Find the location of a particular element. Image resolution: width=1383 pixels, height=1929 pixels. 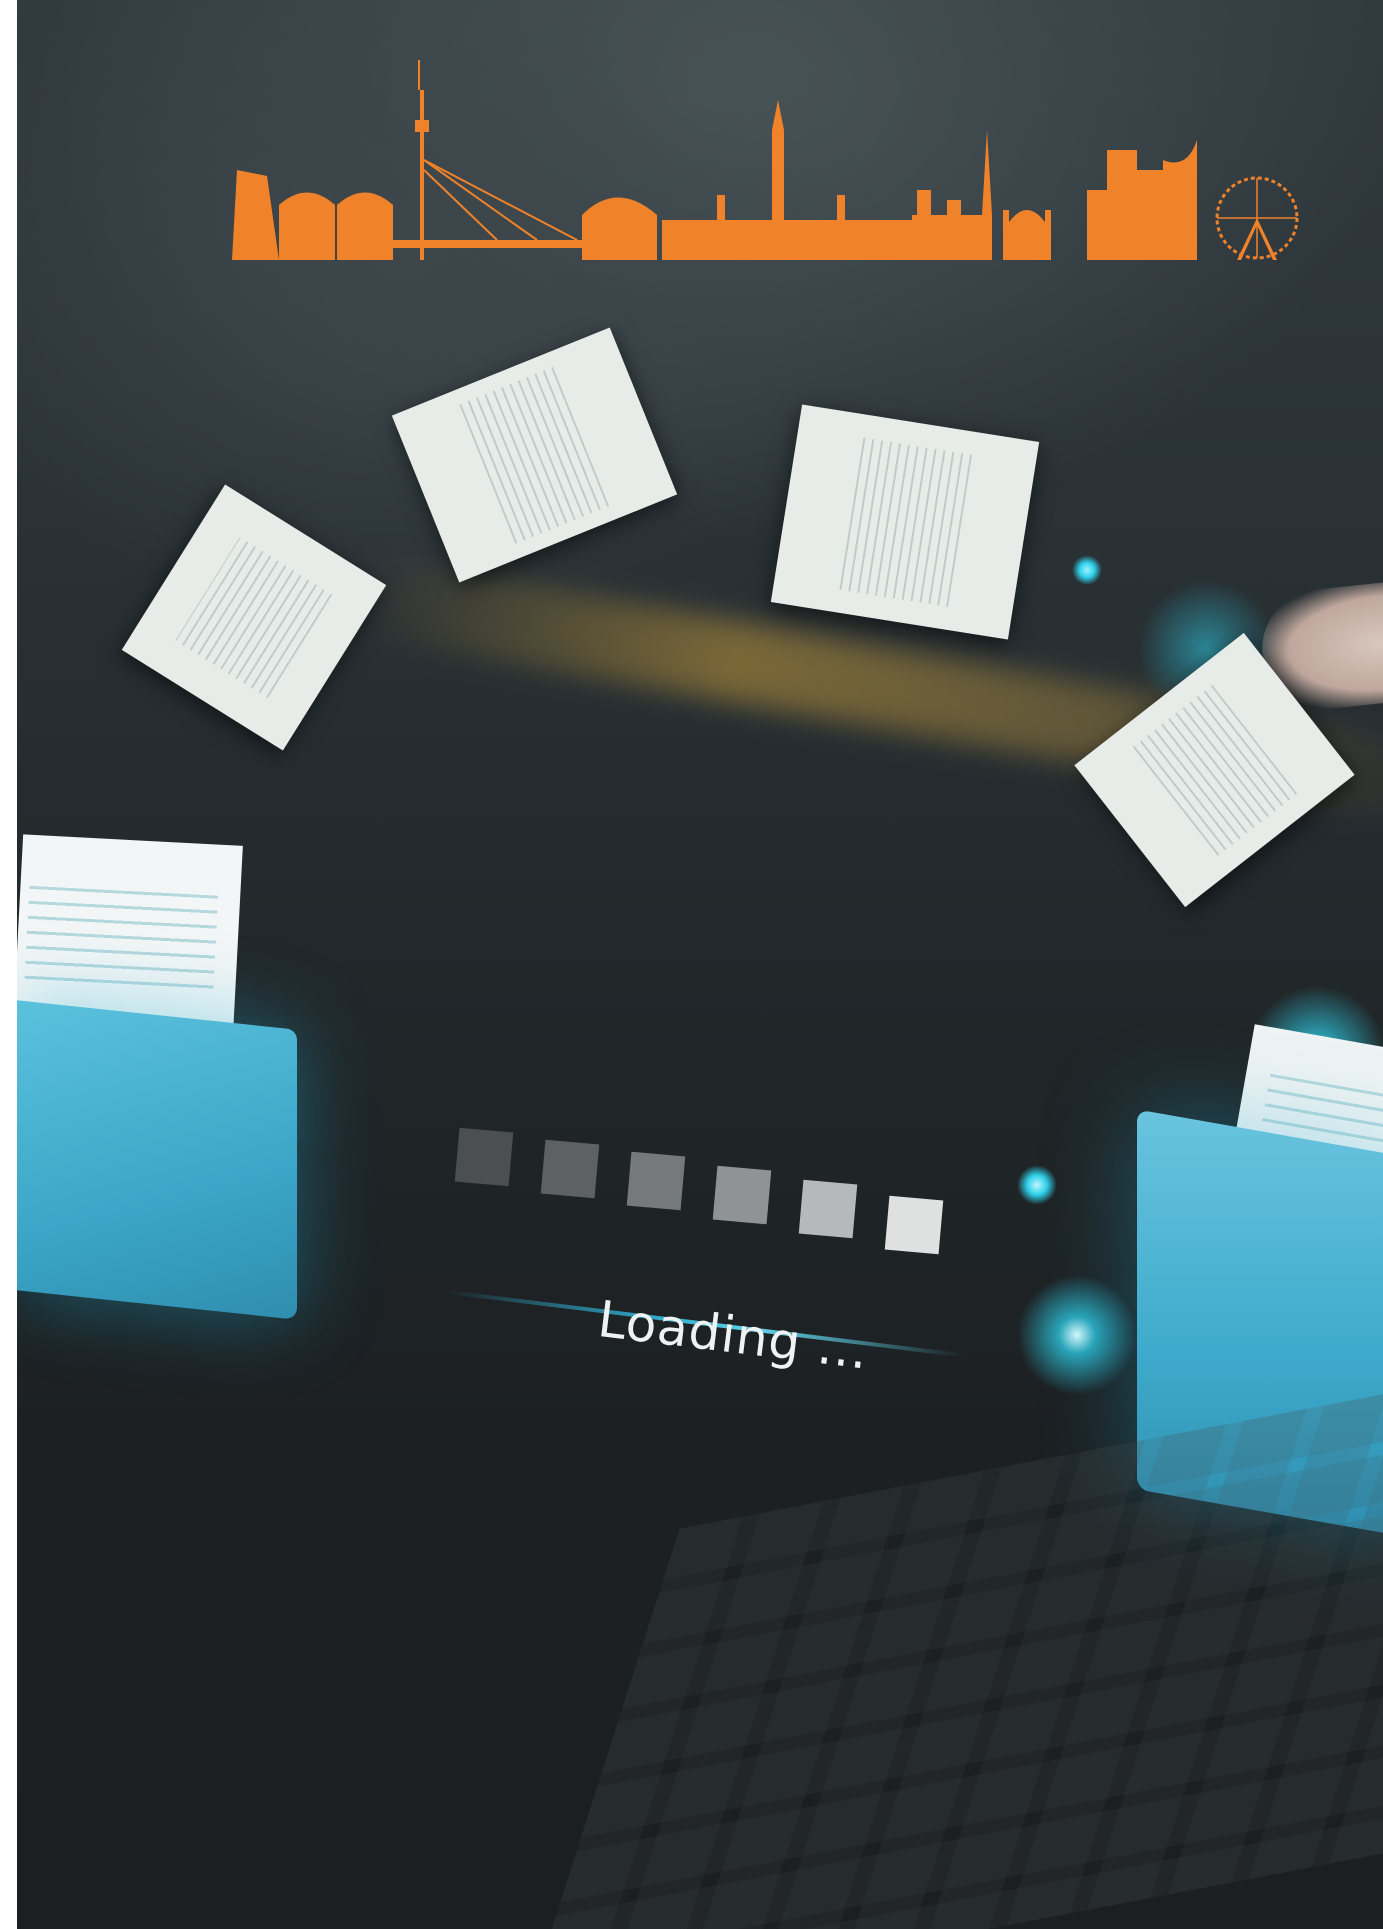

skyline-icon is located at coordinates (765, 160).